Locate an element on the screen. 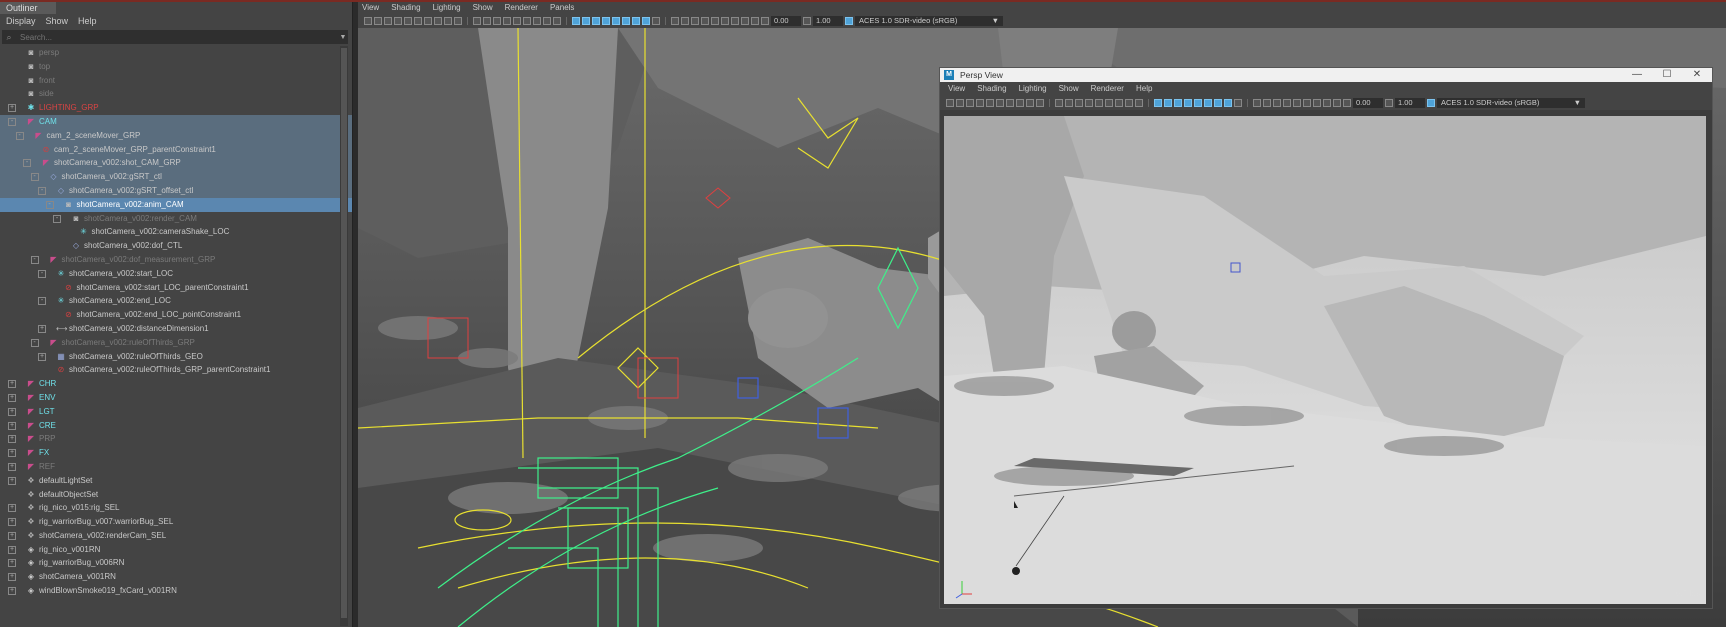 This screenshot has width=1726, height=627. outliner-scrollbar is located at coordinates (344, 336).